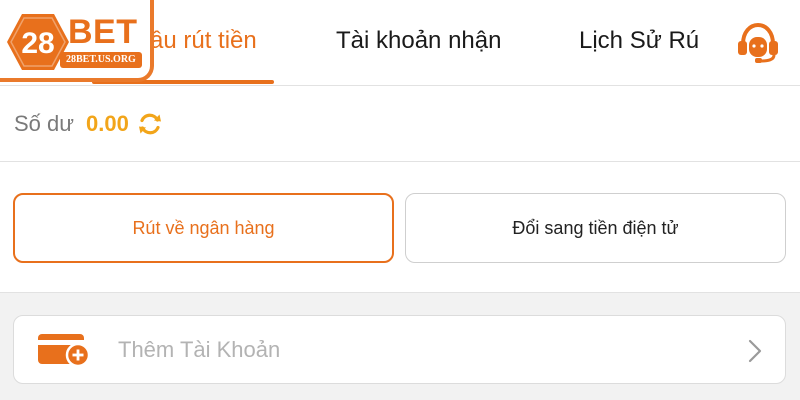  Describe the element at coordinates (37, 43) in the screenshot. I see `logo-number: 28` at that location.